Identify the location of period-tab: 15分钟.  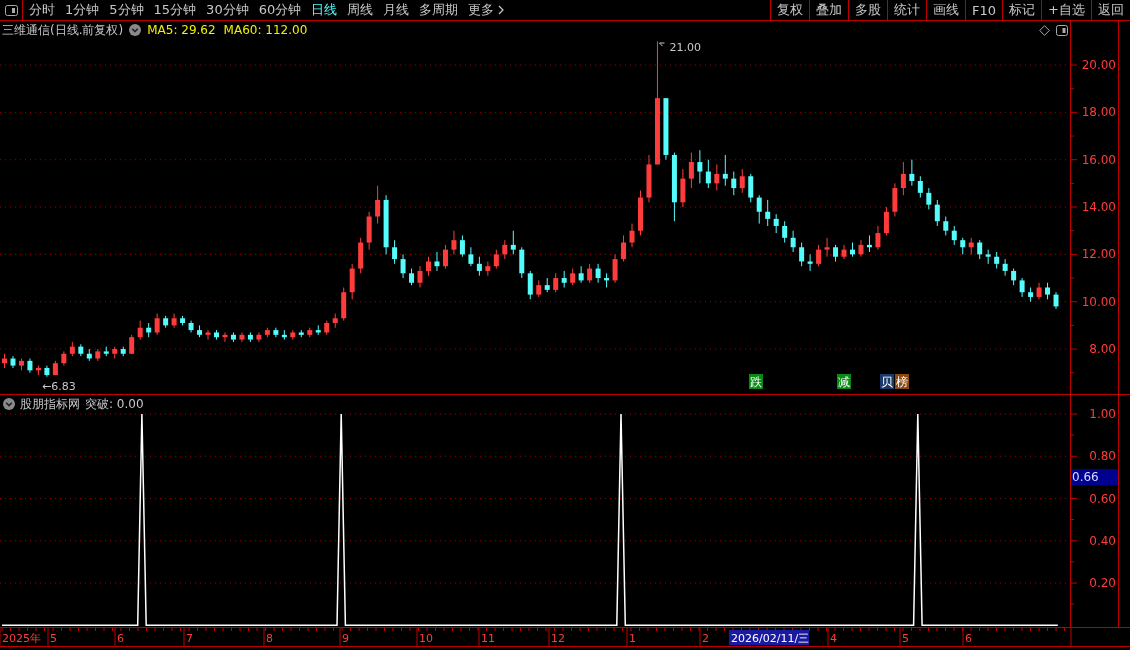
(175, 10).